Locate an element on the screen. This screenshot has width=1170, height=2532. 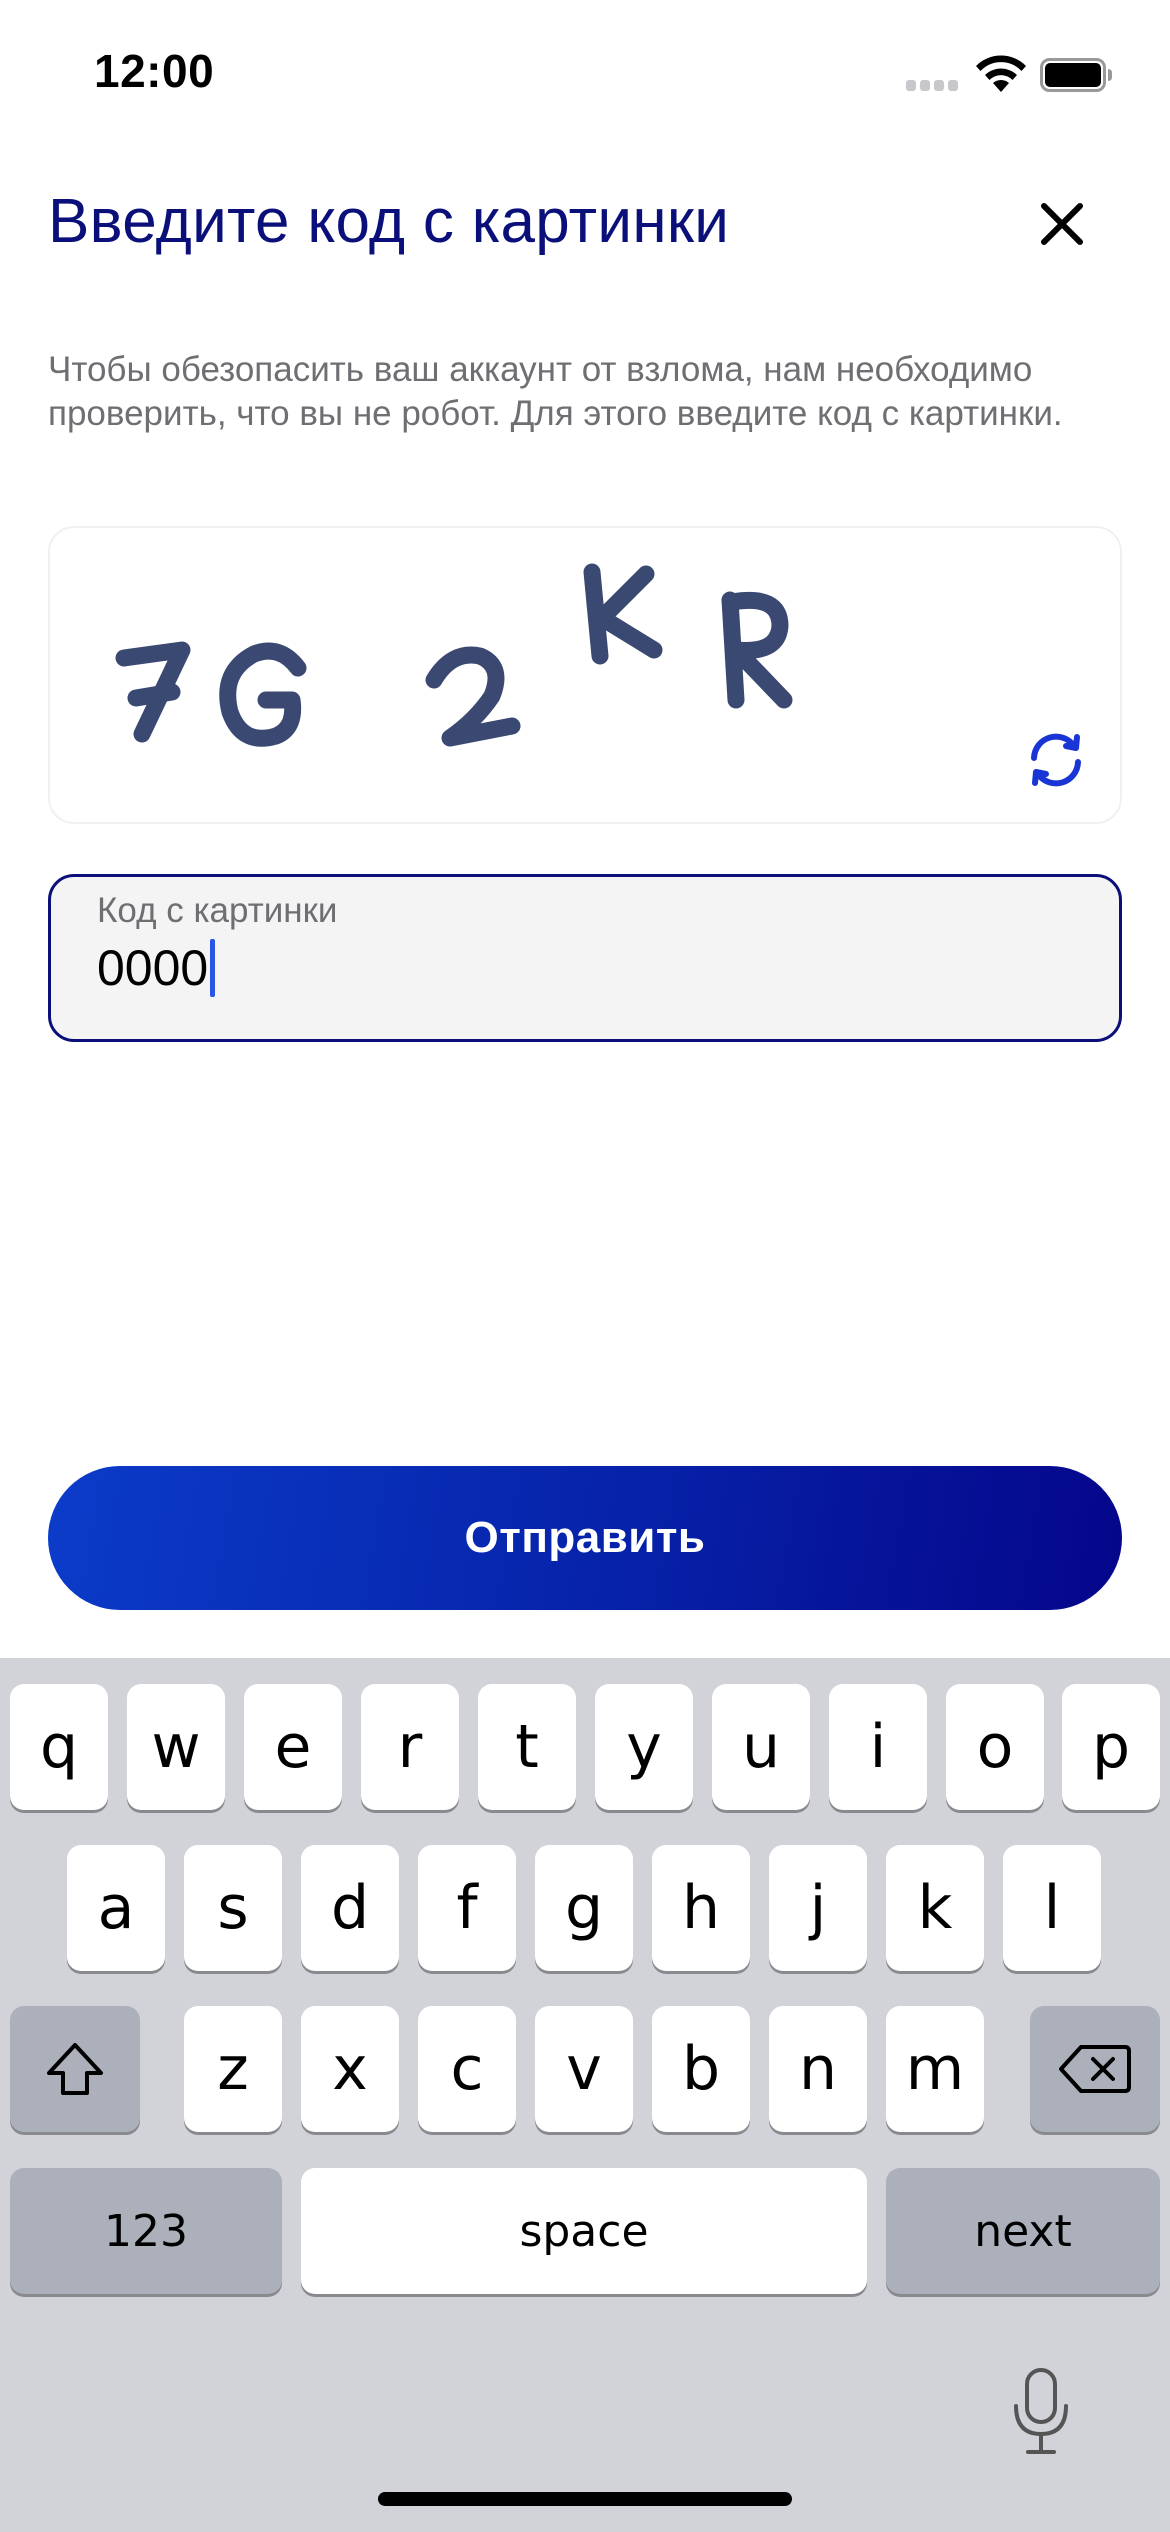
cellular-signal-icon is located at coordinates (933, 86).